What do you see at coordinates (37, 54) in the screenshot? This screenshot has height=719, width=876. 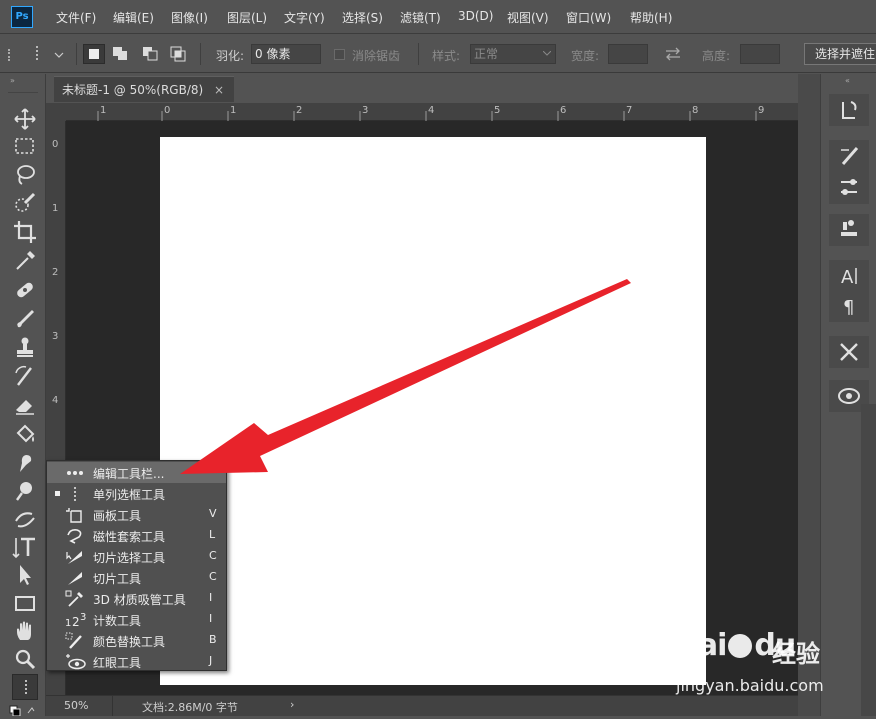 I see `single-column-marquee-preset-icon` at bounding box center [37, 54].